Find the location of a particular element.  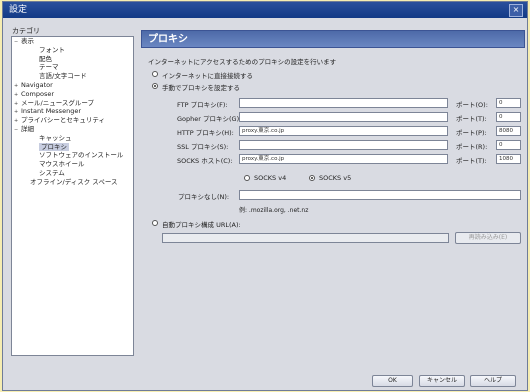

sidebar-item: + メール/ニュースグループ is located at coordinates (72, 103).